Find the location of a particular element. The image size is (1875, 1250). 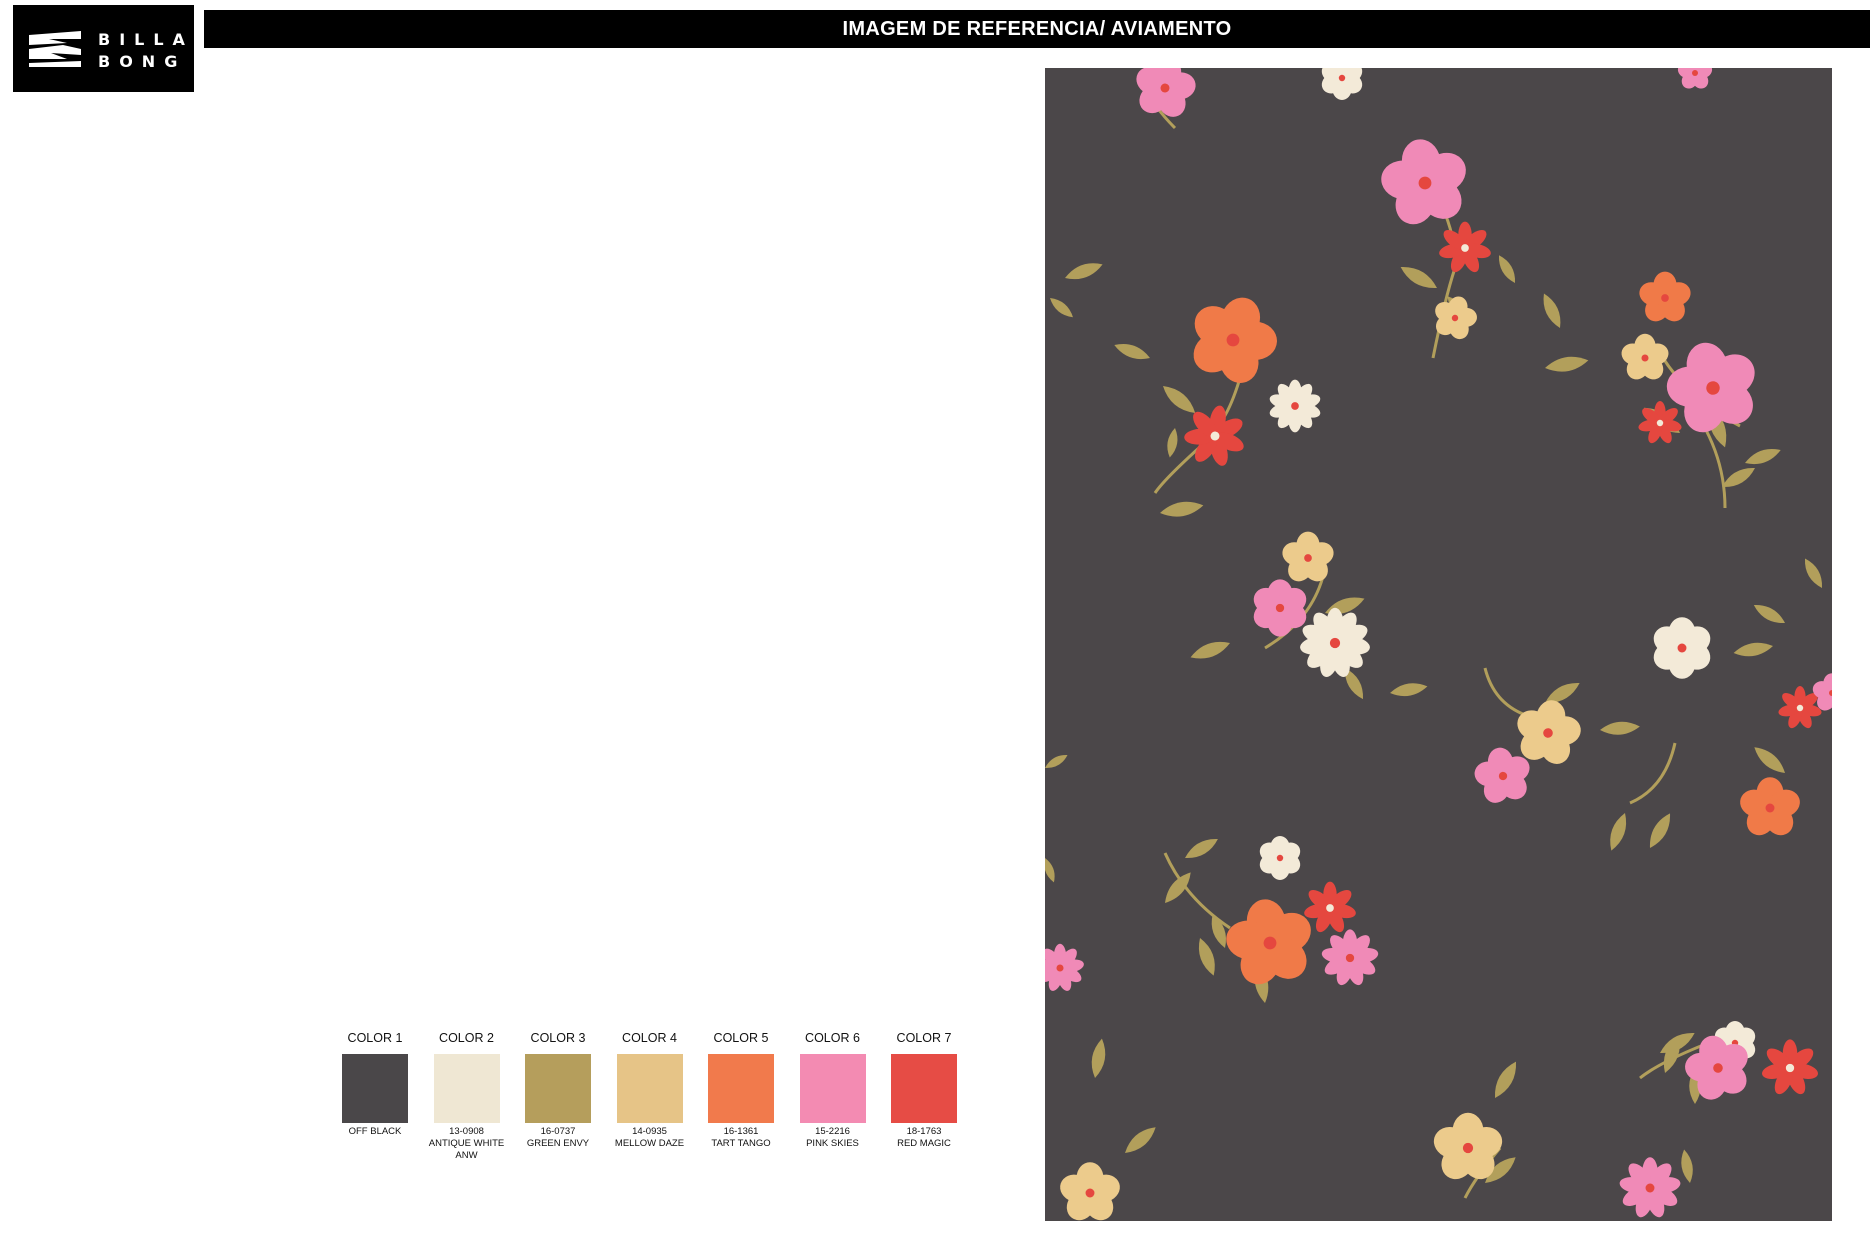

swatch-name: ANTIQUE WHITE is located at coordinates (466, 1143).